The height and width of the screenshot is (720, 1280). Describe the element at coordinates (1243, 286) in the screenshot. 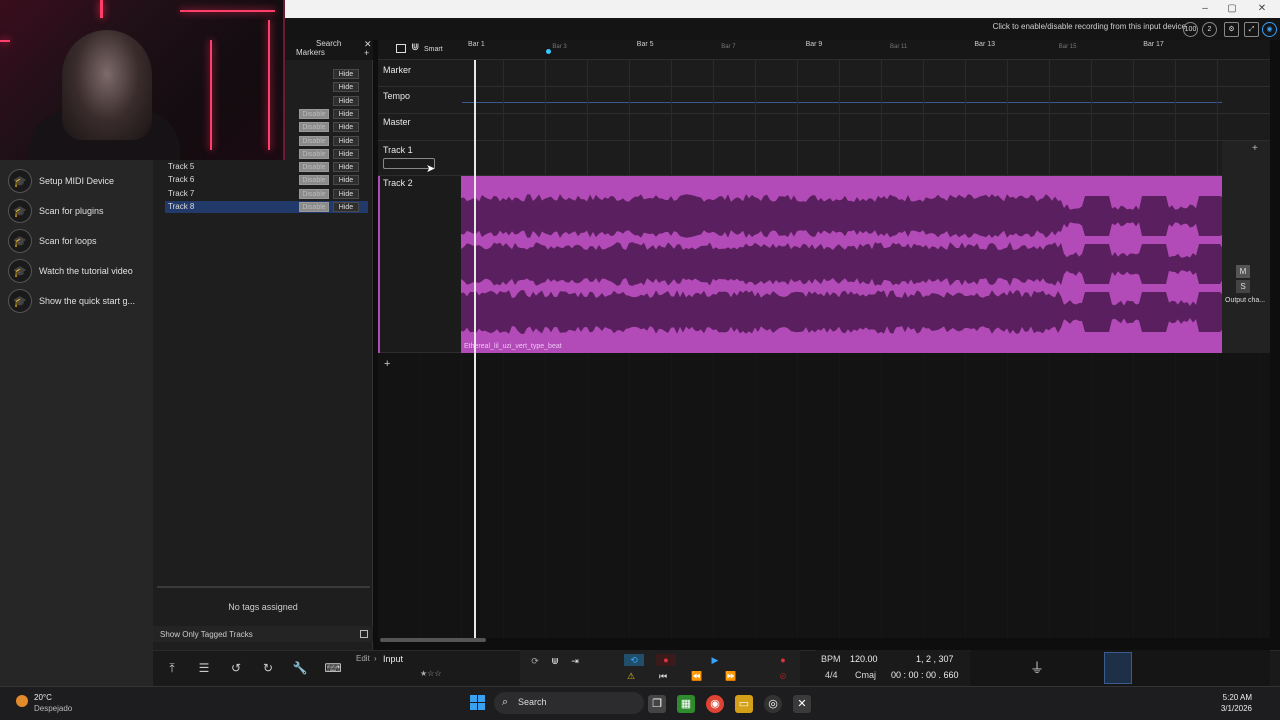

I see `solo-button: S` at that location.